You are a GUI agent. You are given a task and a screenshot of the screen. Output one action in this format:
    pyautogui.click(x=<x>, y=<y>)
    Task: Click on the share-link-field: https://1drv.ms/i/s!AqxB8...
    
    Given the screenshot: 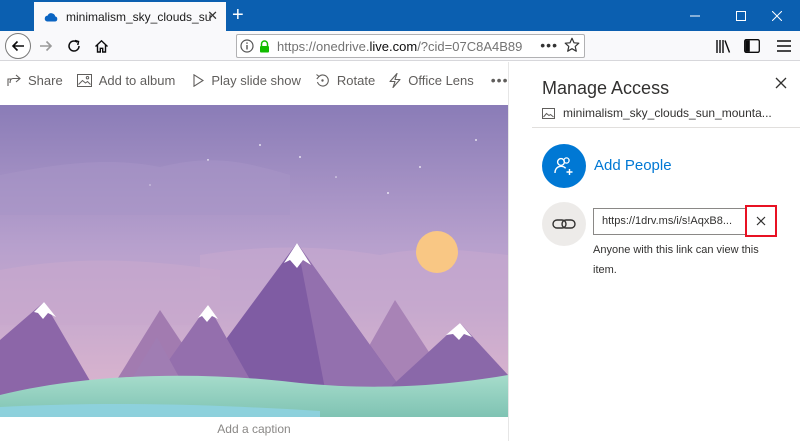 What is the action you would take?
    pyautogui.click(x=670, y=221)
    